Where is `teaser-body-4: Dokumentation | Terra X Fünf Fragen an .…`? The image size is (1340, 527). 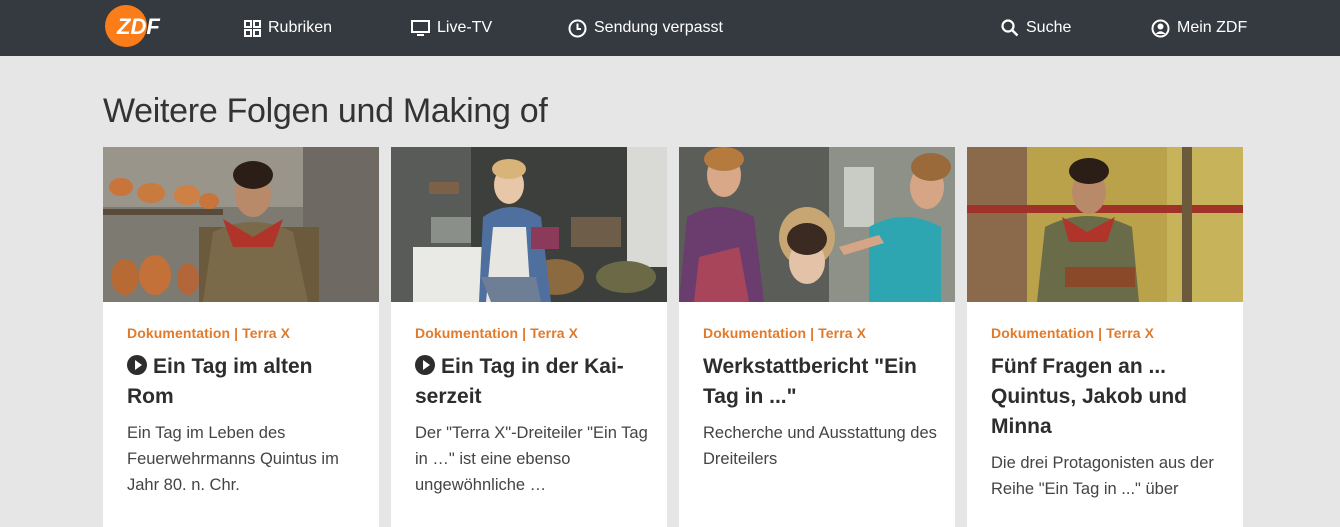
teaser-body-4: Dokumentation | Terra X Fünf Fragen an .… is located at coordinates (1108, 413).